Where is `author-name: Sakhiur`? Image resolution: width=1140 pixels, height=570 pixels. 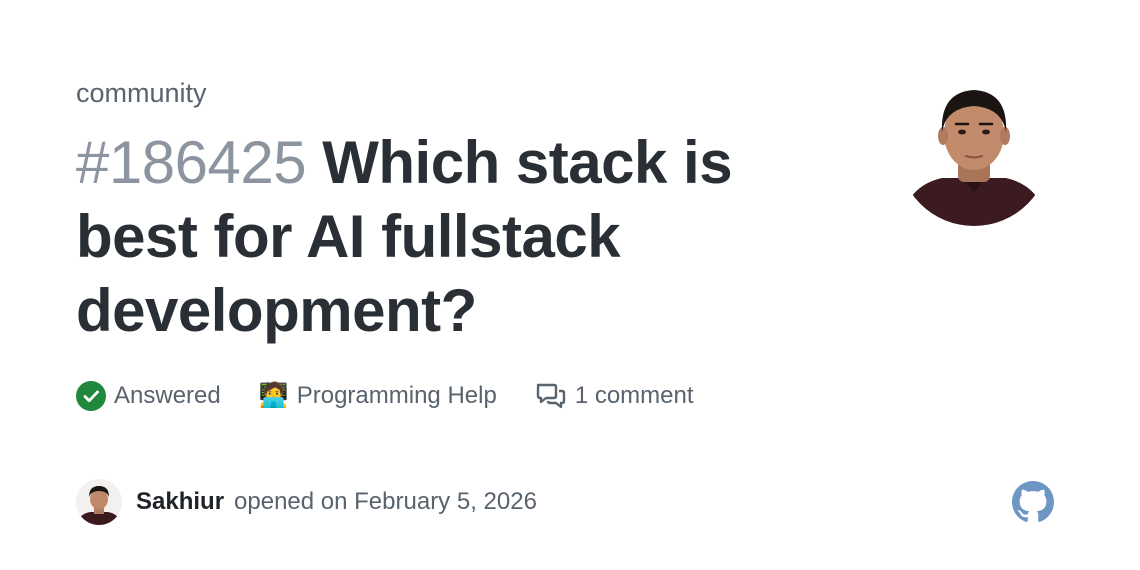 author-name: Sakhiur is located at coordinates (180, 502).